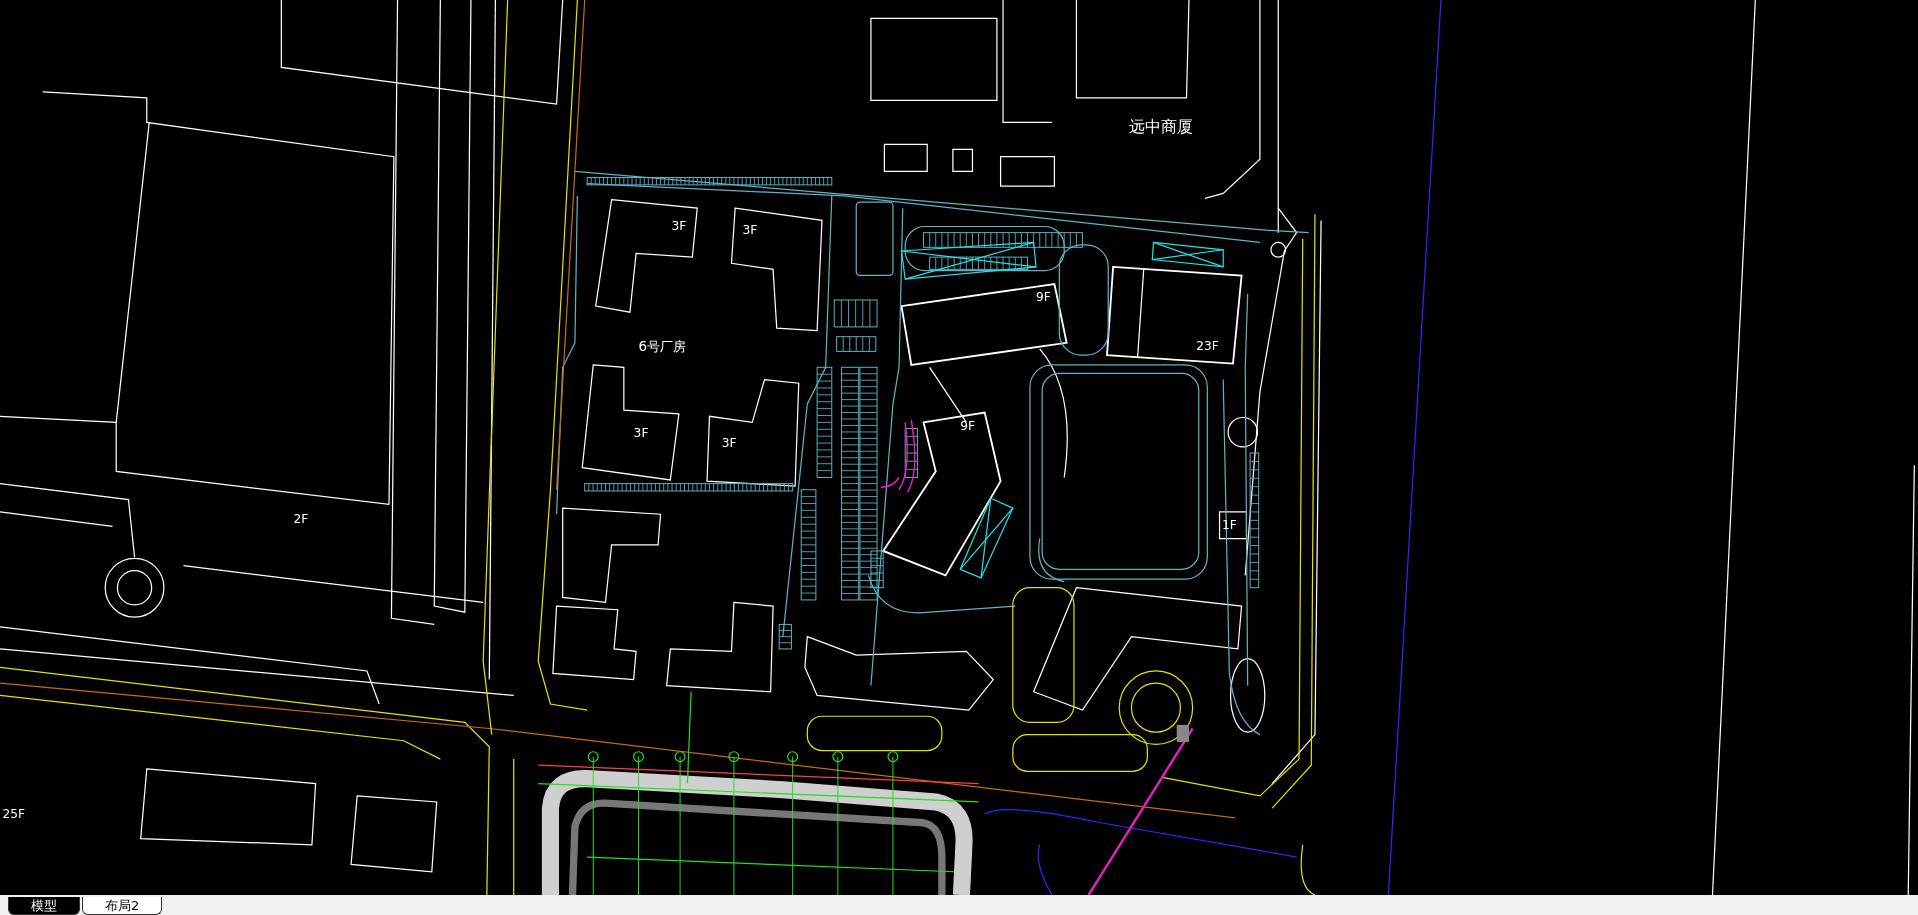 The width and height of the screenshot is (1918, 915). Describe the element at coordinates (13, 813) in the screenshot. I see `floor-label: 25F` at that location.